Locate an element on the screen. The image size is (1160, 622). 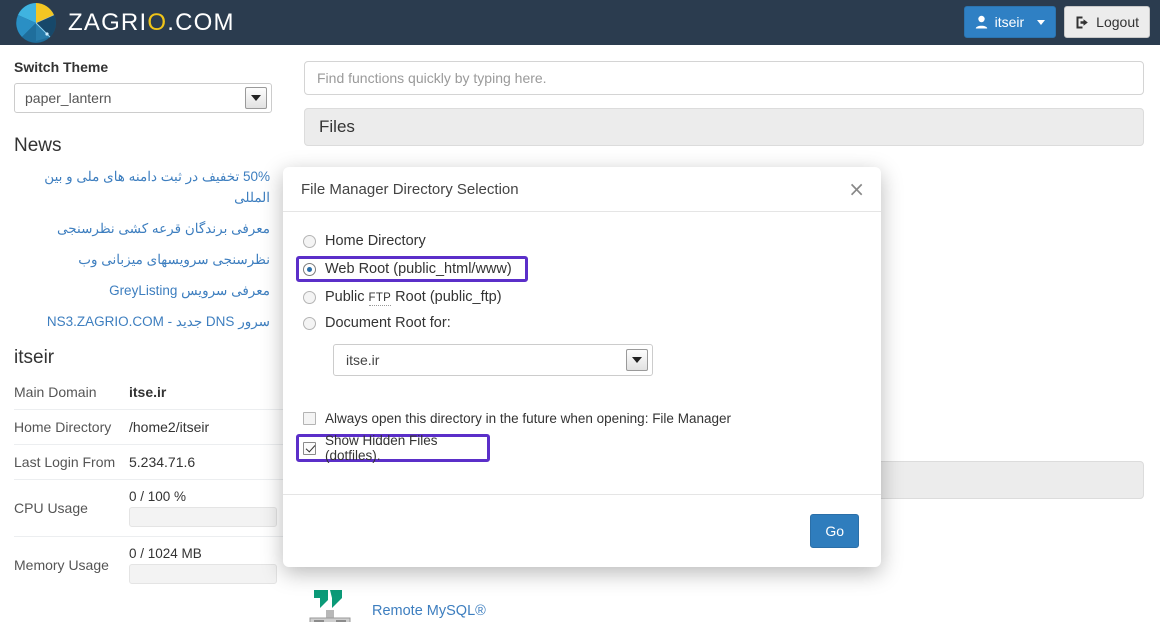
radio-label: Web Root (public_html/www) is located at coordinates (418, 269).